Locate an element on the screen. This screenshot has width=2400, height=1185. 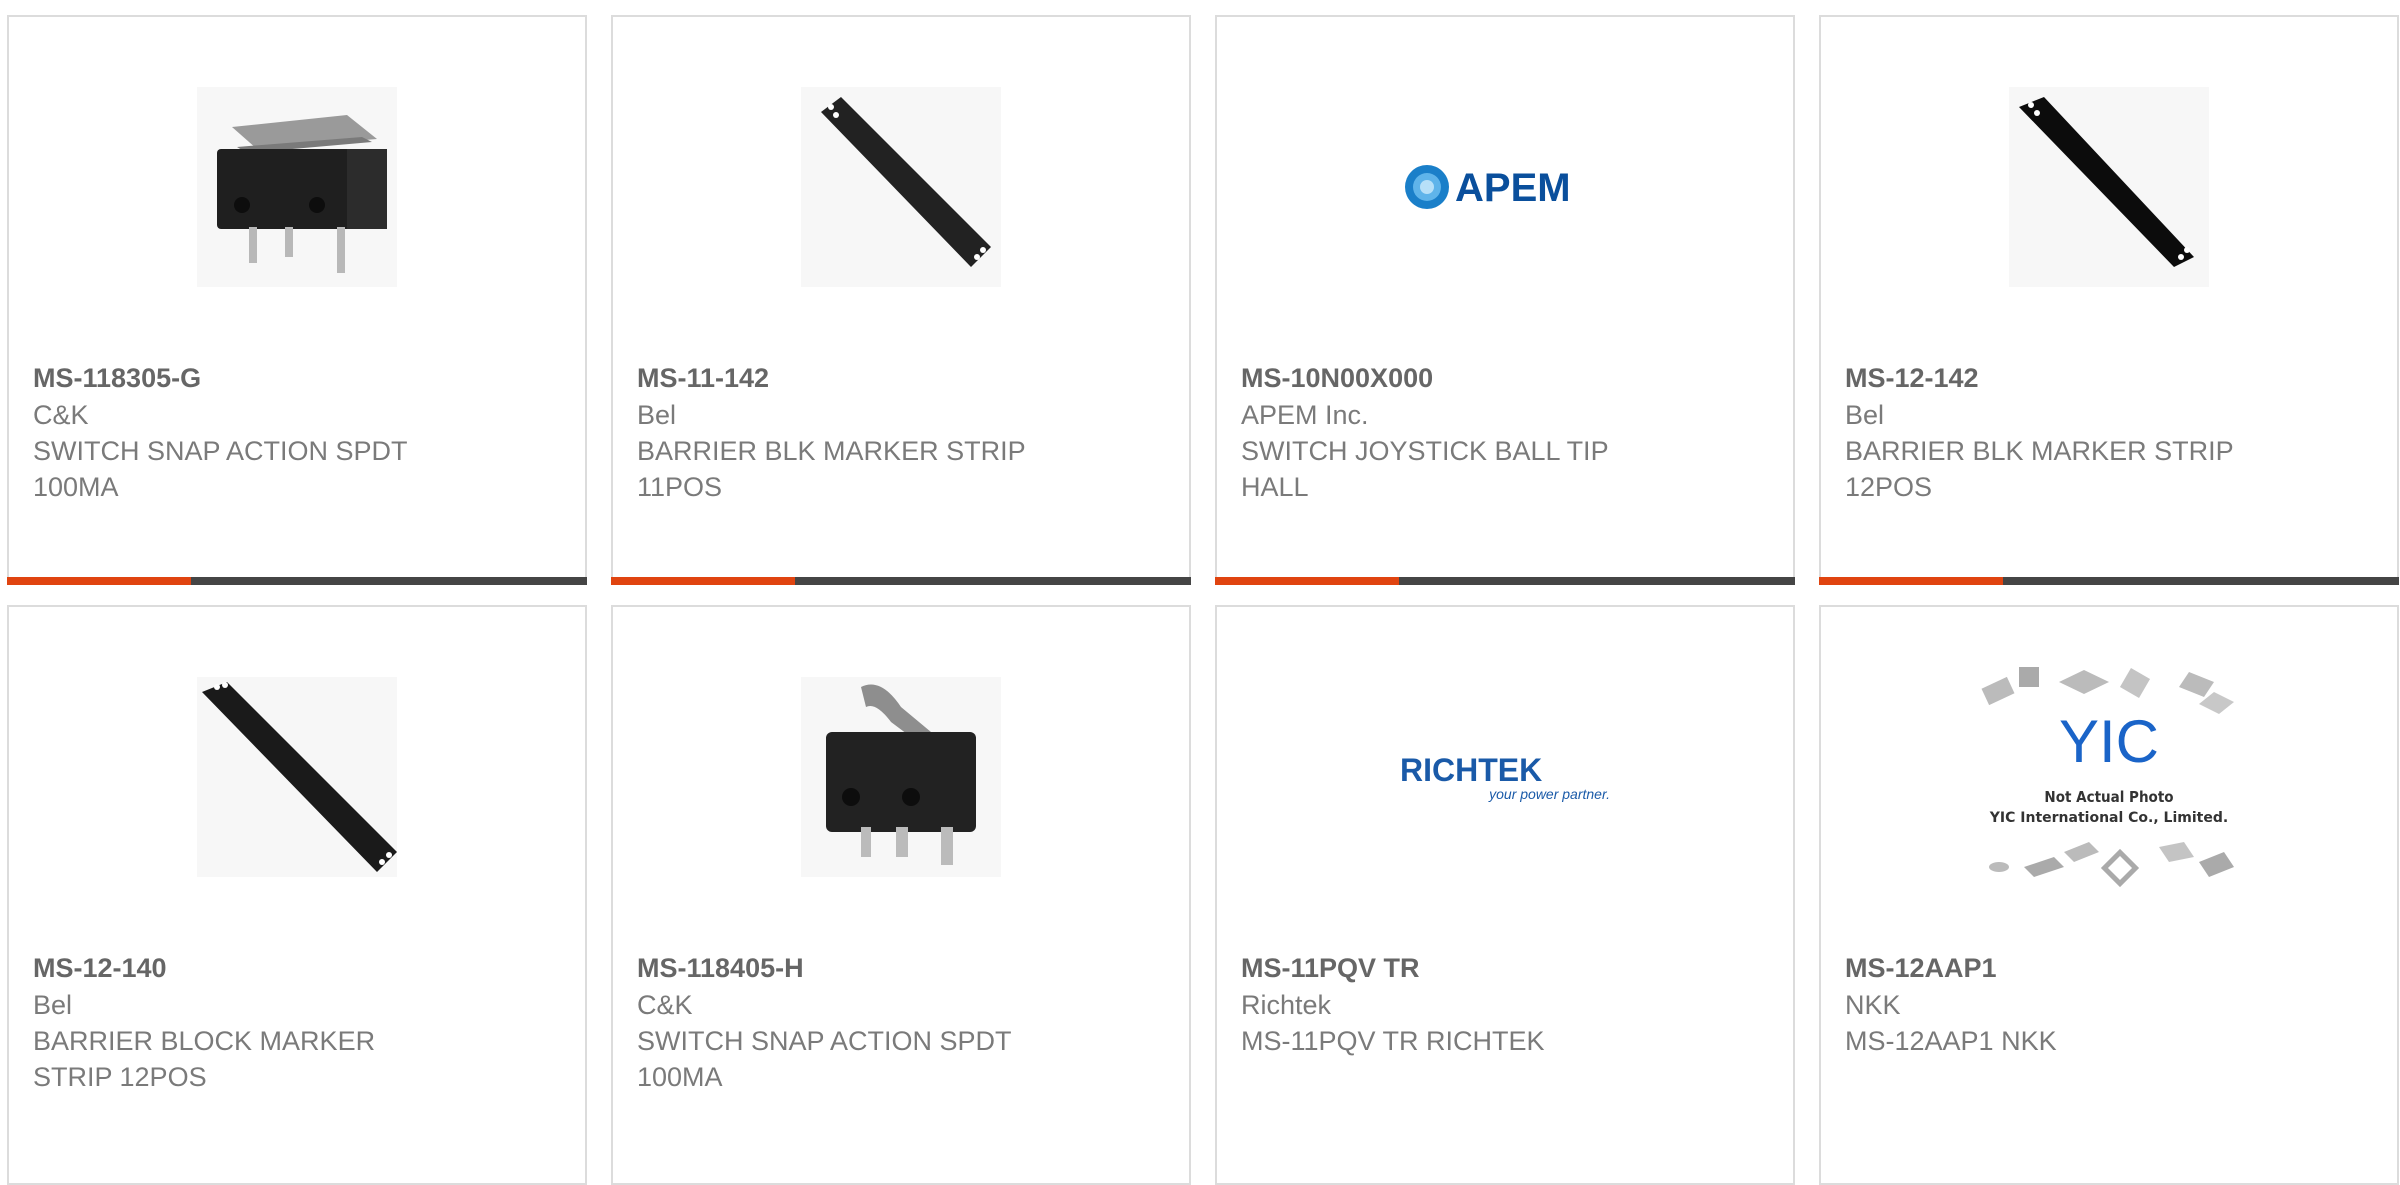
part-number: MS-11-142 is located at coordinates (901, 378).